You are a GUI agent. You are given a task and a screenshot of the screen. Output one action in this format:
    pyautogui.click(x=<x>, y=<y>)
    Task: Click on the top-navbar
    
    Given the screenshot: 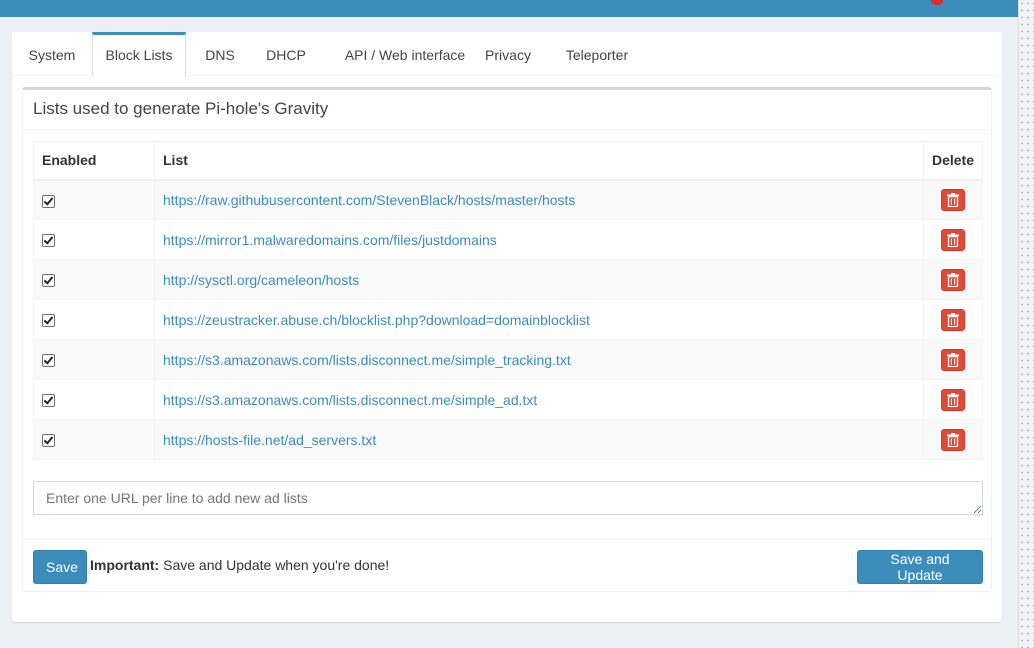 What is the action you would take?
    pyautogui.click(x=509, y=8)
    